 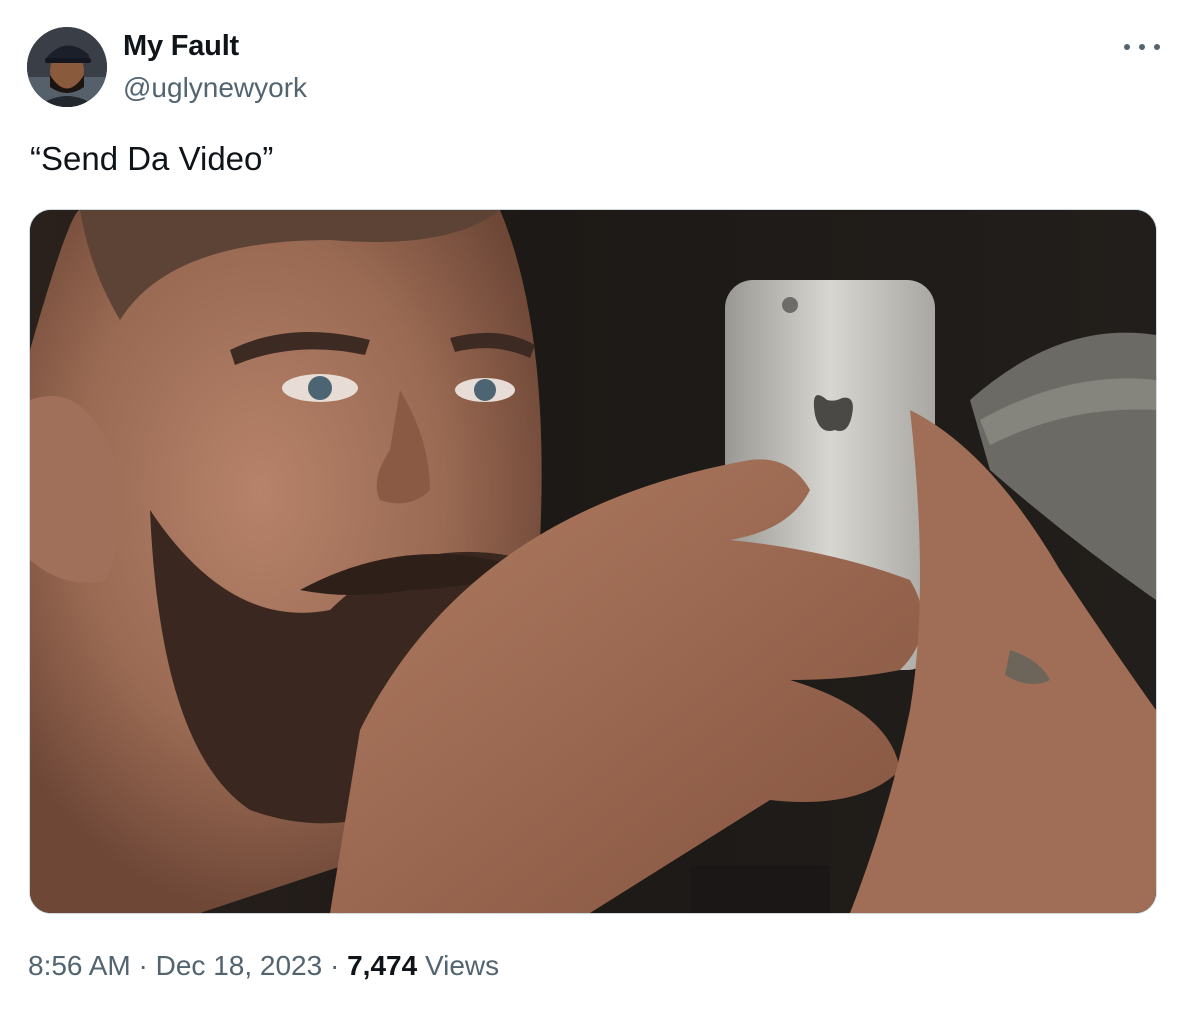 I want to click on tweet-meta: 8:56 AM · Dec 18, 2023 · 7,474 Views, so click(x=263, y=966).